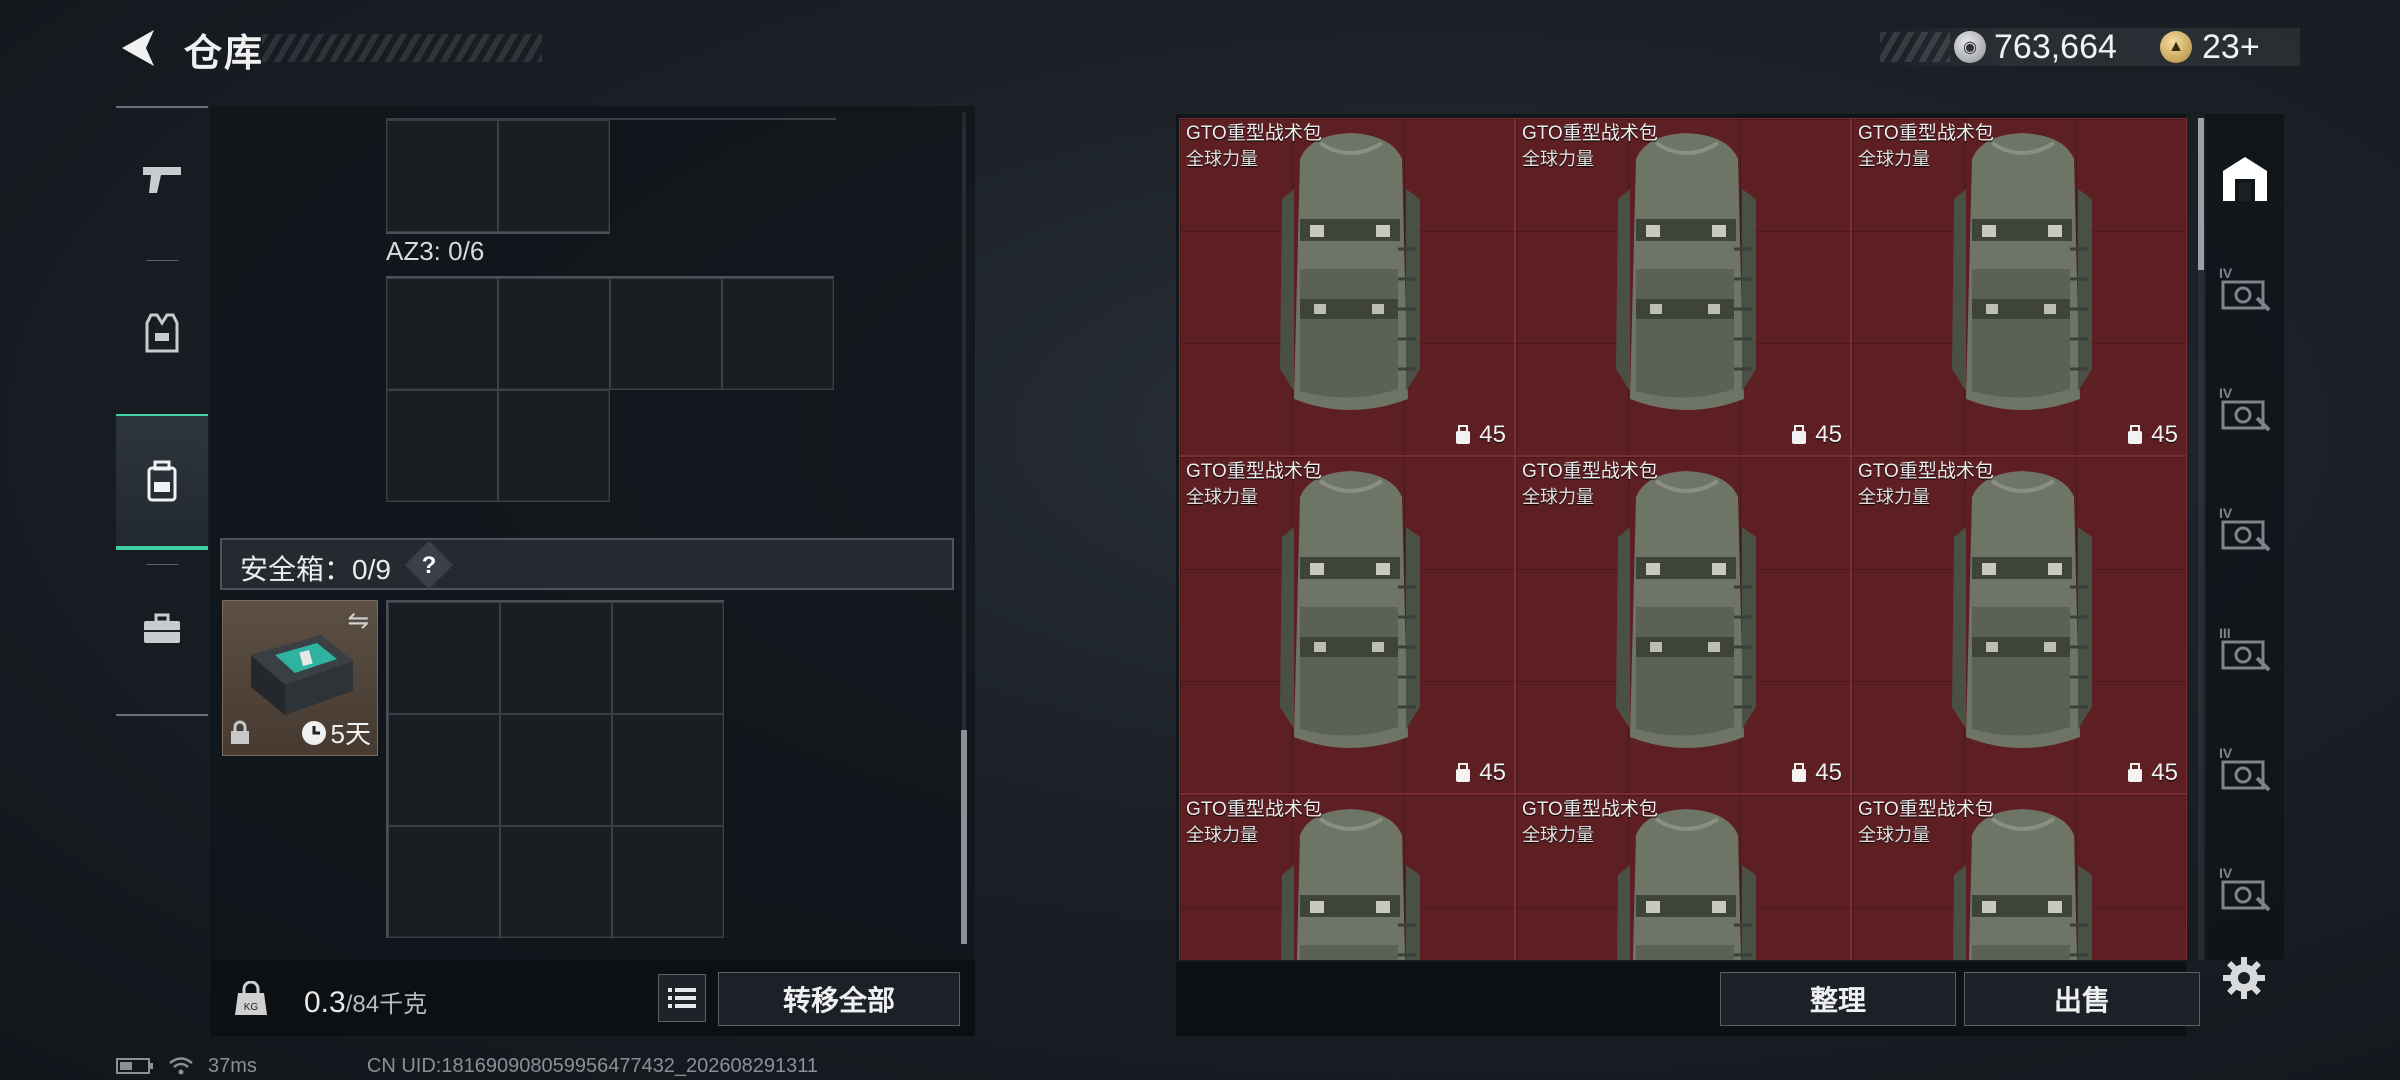  I want to click on timer-text: 5天, so click(350, 734).